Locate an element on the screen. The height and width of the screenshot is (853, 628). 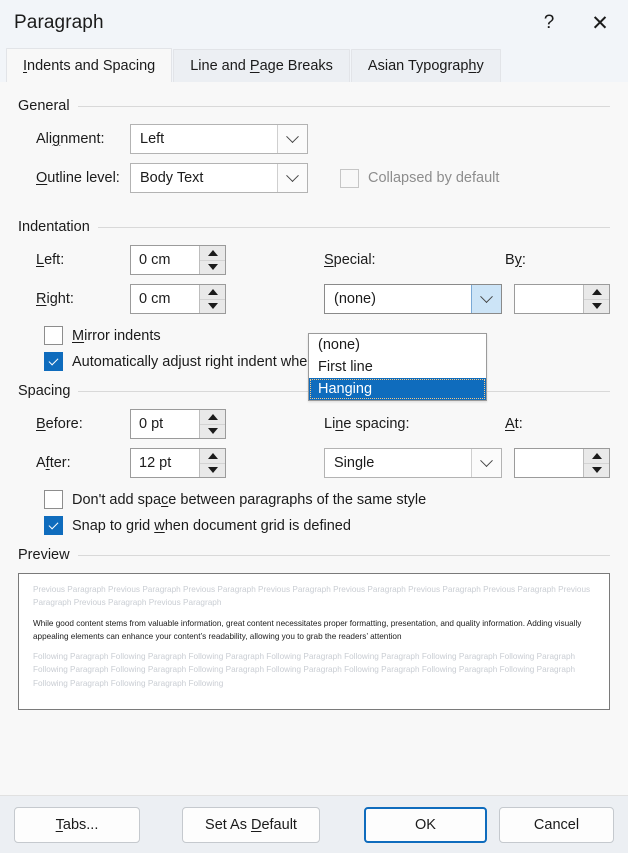
special-combo: (none) is located at coordinates (413, 299).